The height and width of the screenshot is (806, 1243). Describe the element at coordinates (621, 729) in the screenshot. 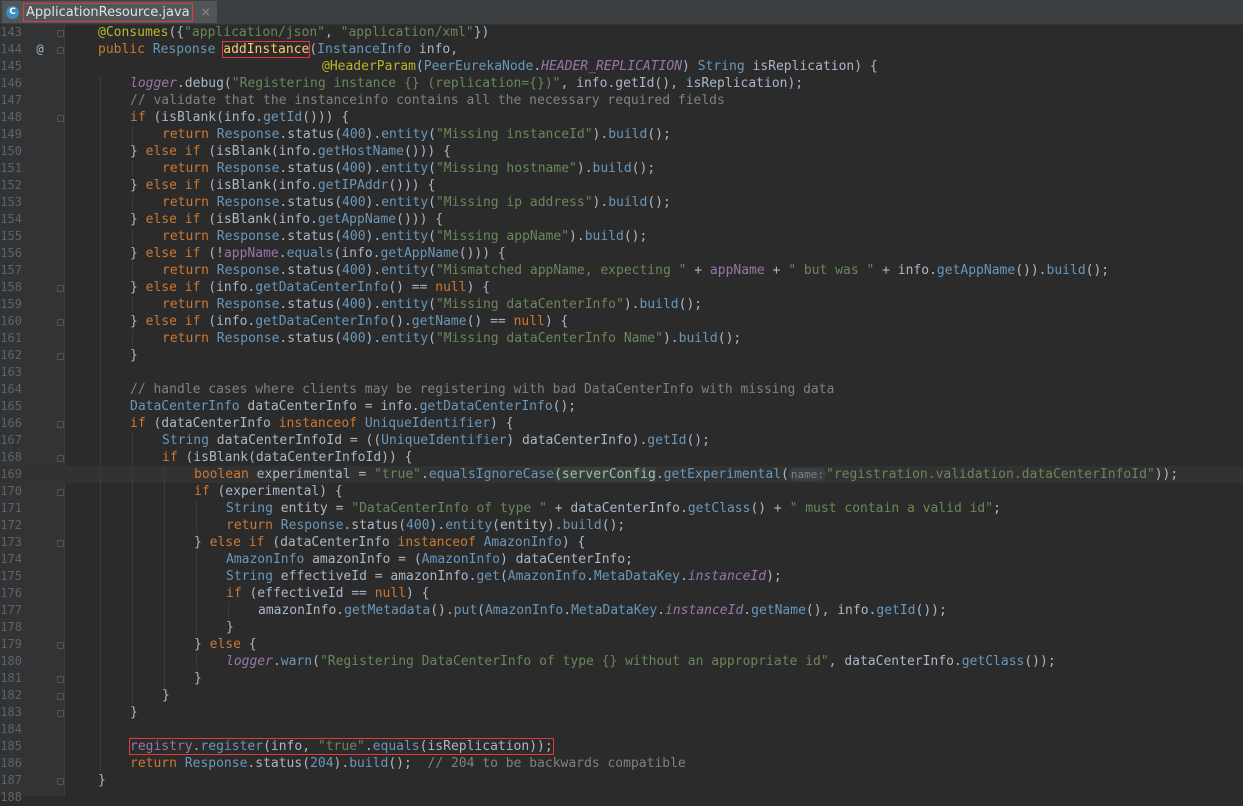

I see `code-line: 184` at that location.